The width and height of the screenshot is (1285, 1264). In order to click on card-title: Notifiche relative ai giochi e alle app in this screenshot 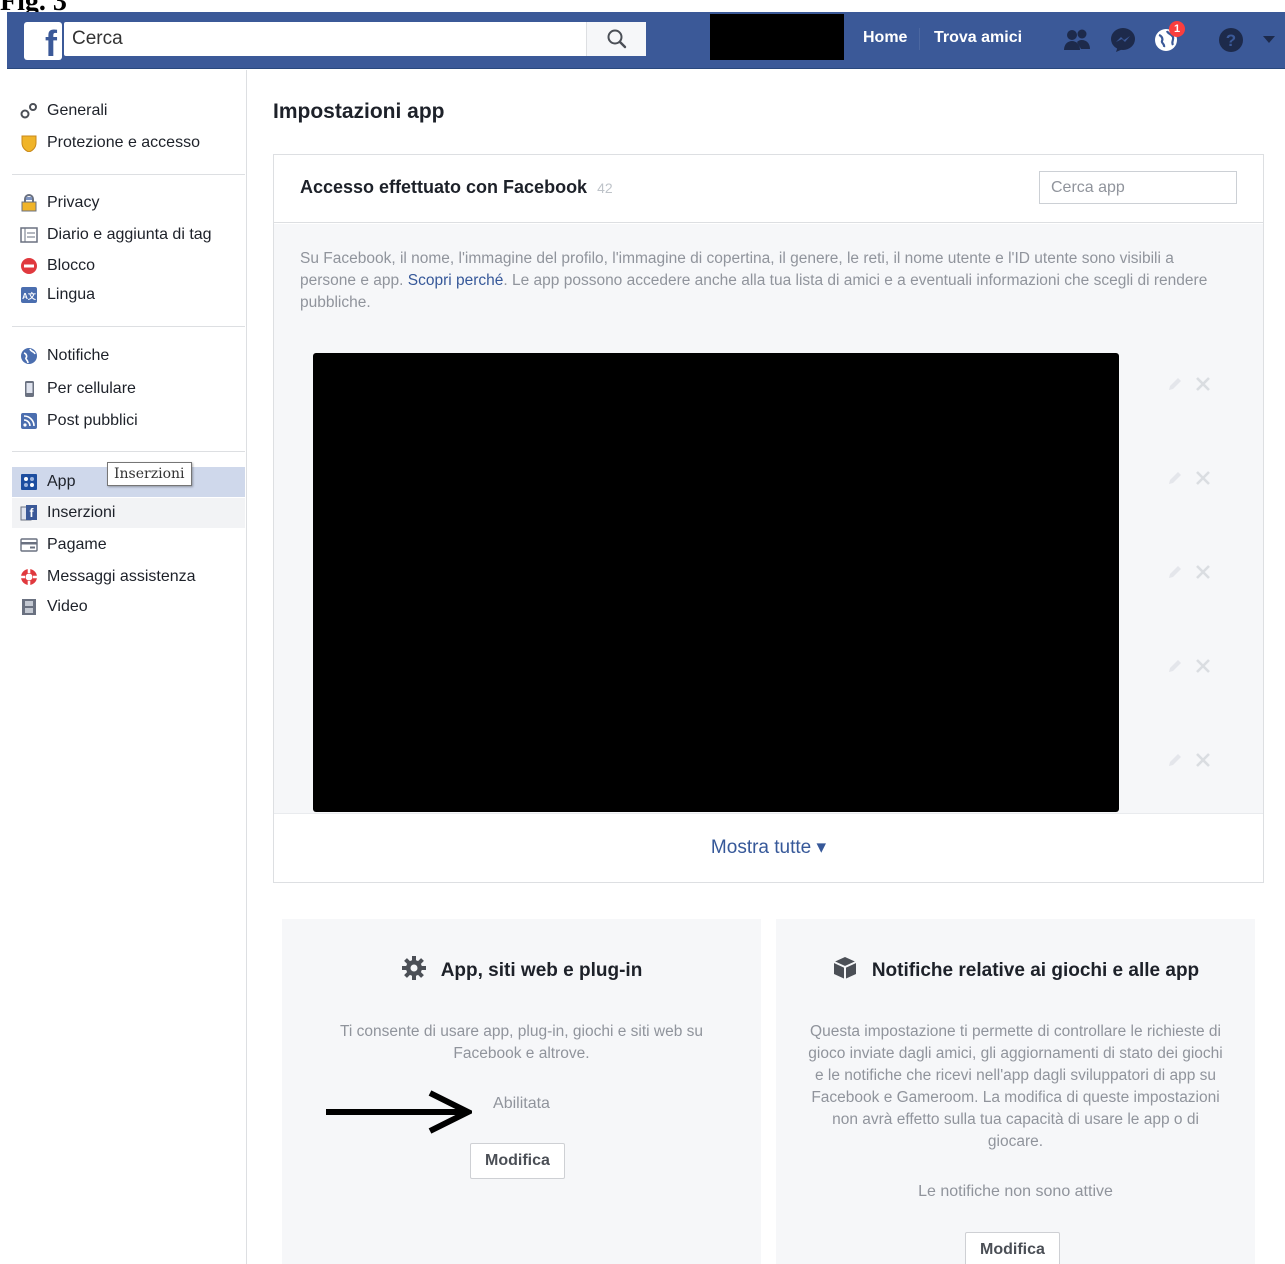, I will do `click(1015, 971)`.